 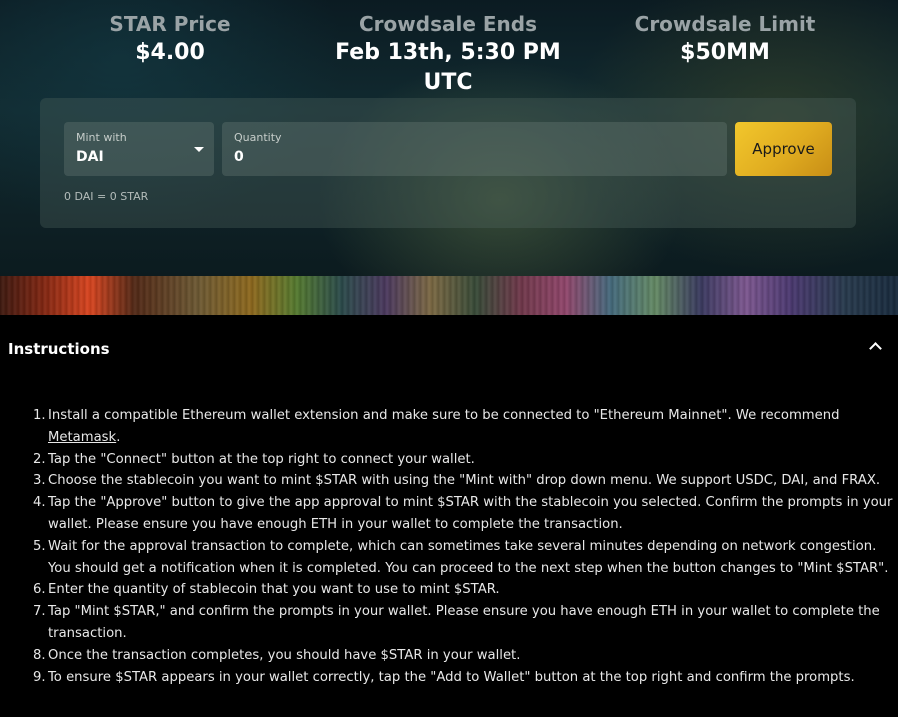 I want to click on decorative-rainbow-band, so click(x=449, y=295).